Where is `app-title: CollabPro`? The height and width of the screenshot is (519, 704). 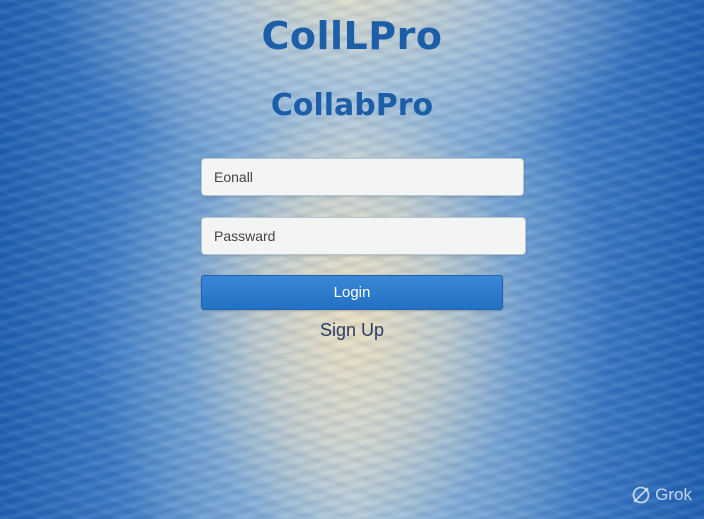
app-title: CollabPro is located at coordinates (352, 105).